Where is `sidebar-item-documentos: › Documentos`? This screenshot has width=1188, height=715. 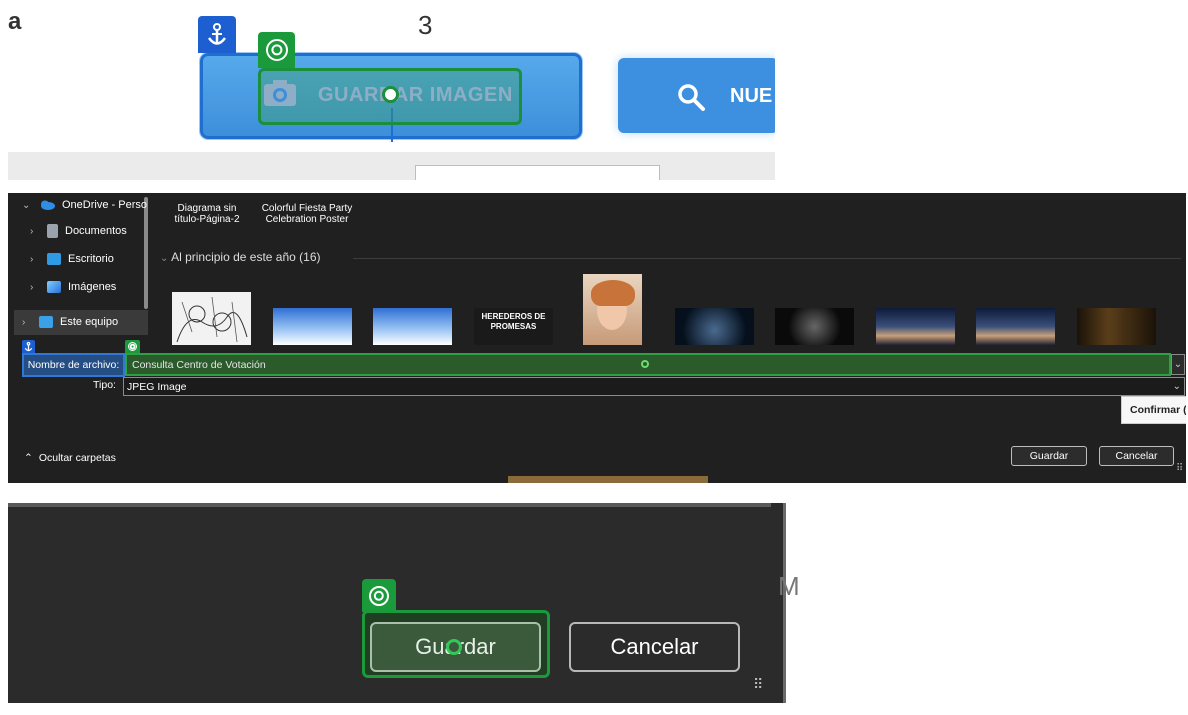
sidebar-item-documentos: › Documentos is located at coordinates (78, 231).